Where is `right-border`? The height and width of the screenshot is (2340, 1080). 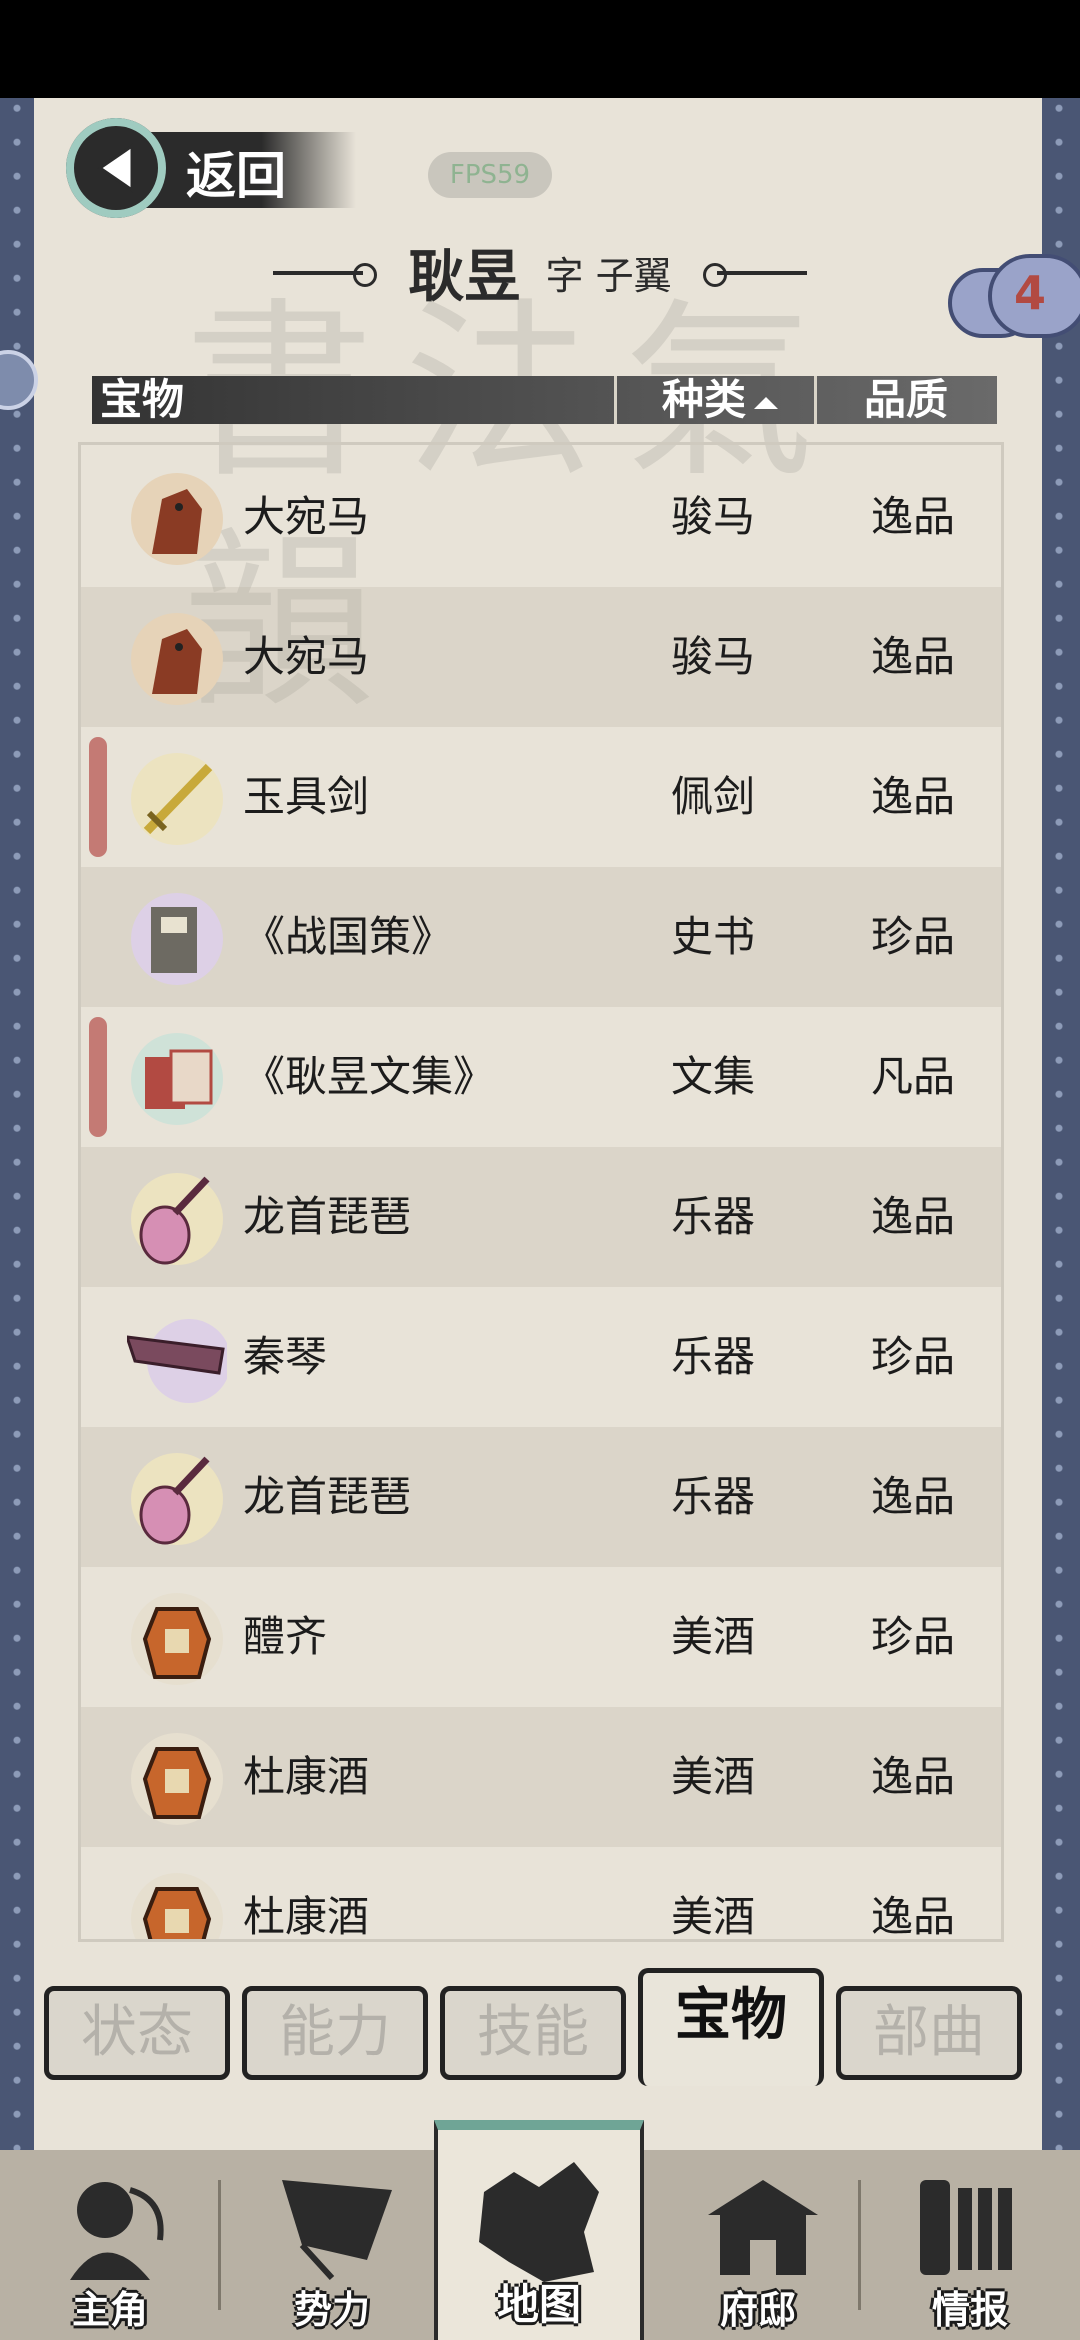 right-border is located at coordinates (1061, 1125).